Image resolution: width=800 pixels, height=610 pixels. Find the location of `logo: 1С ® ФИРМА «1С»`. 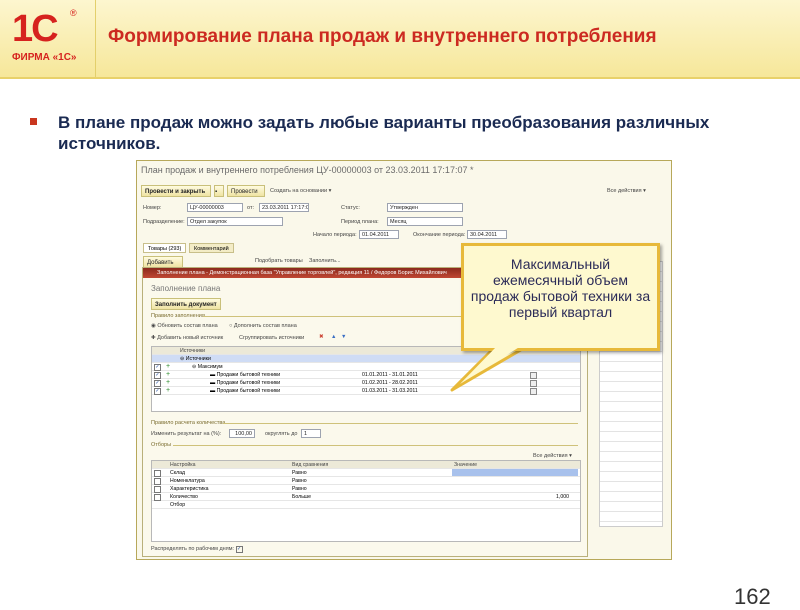

logo: 1С ® ФИРМА «1С» is located at coordinates (48, 38).